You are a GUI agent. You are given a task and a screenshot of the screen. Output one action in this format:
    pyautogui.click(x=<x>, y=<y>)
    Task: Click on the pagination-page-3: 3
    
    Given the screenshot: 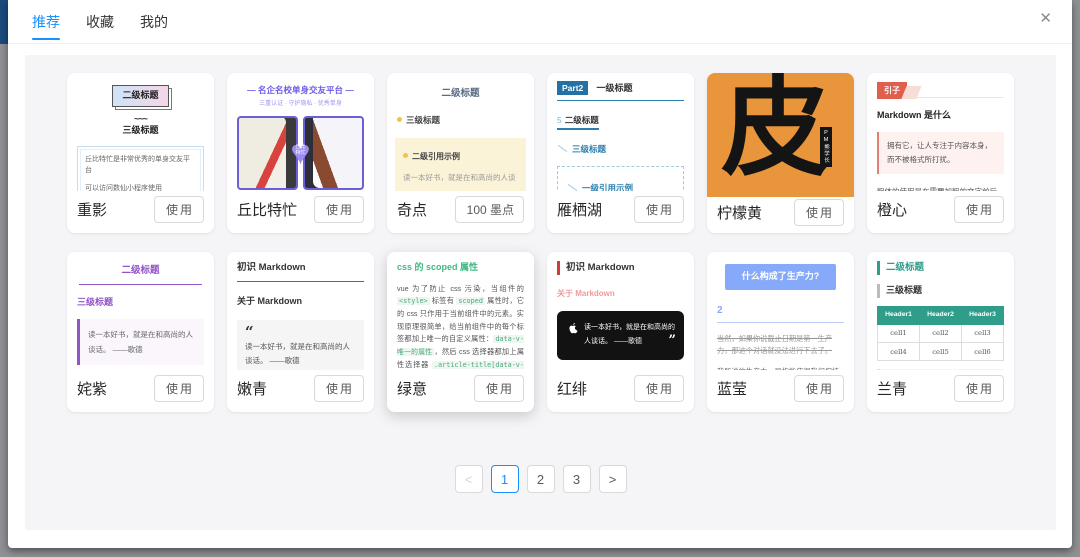 What is the action you would take?
    pyautogui.click(x=576, y=479)
    